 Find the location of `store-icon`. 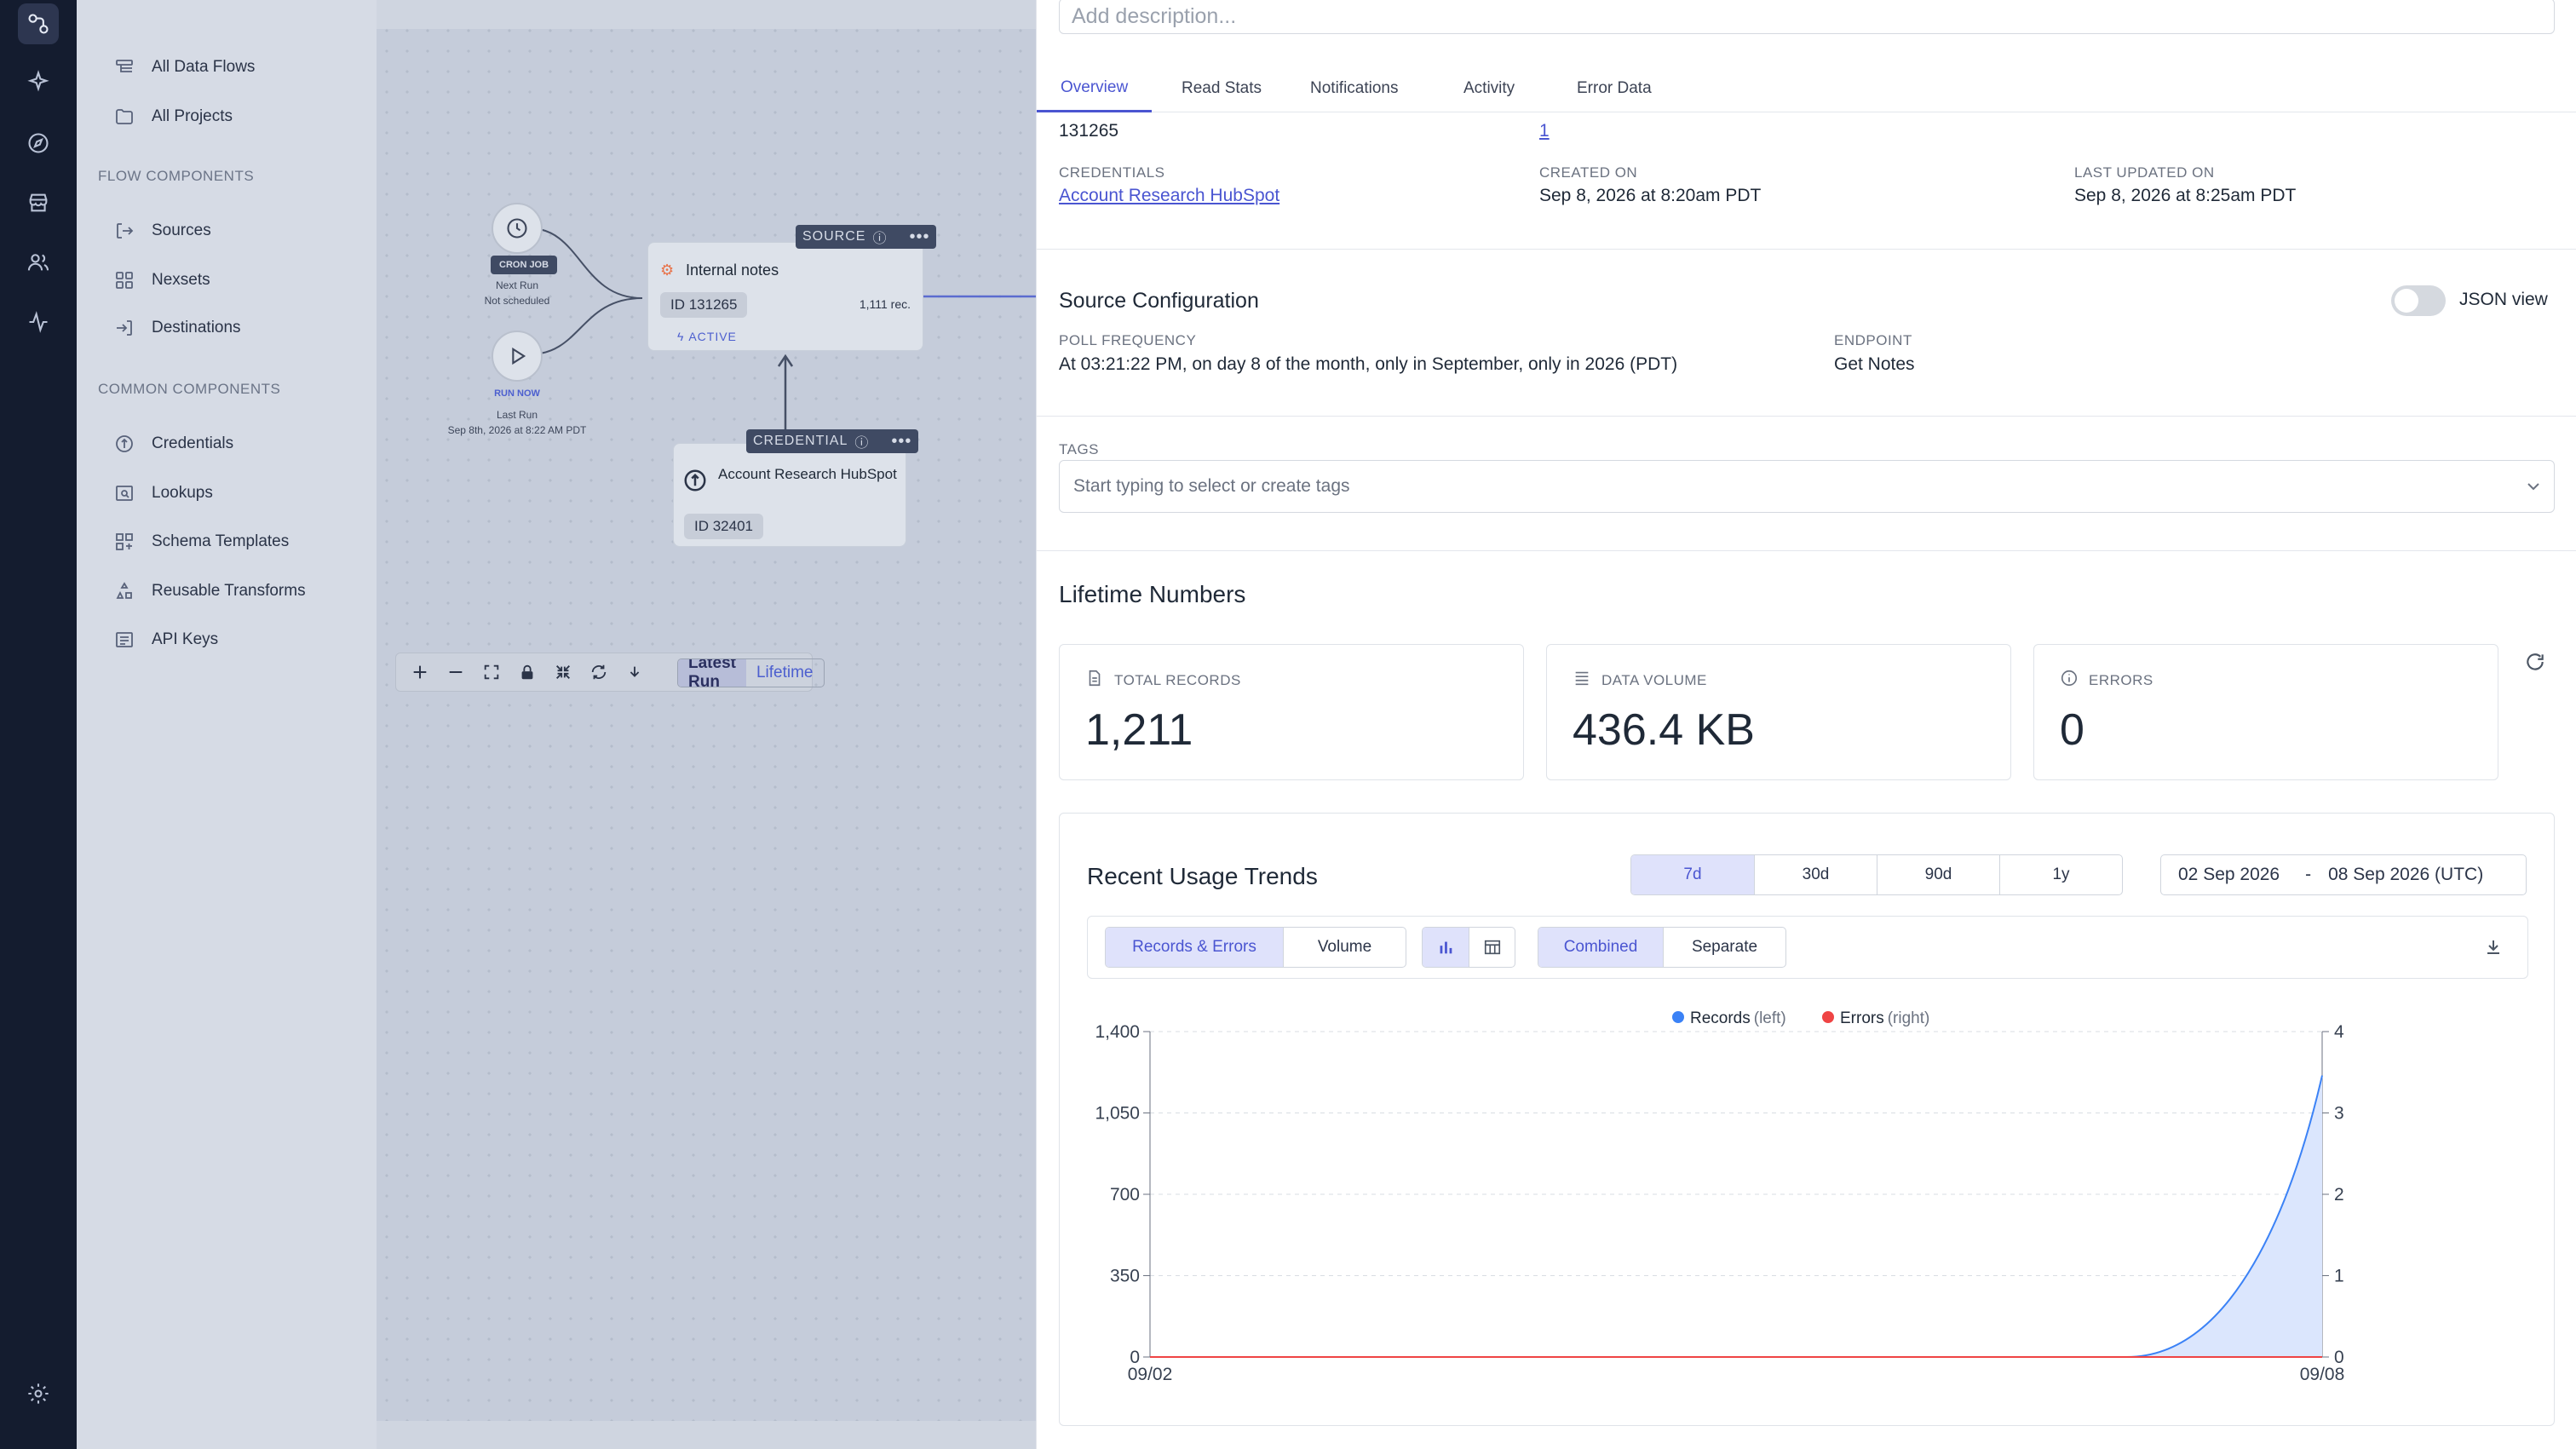

store-icon is located at coordinates (38, 203).